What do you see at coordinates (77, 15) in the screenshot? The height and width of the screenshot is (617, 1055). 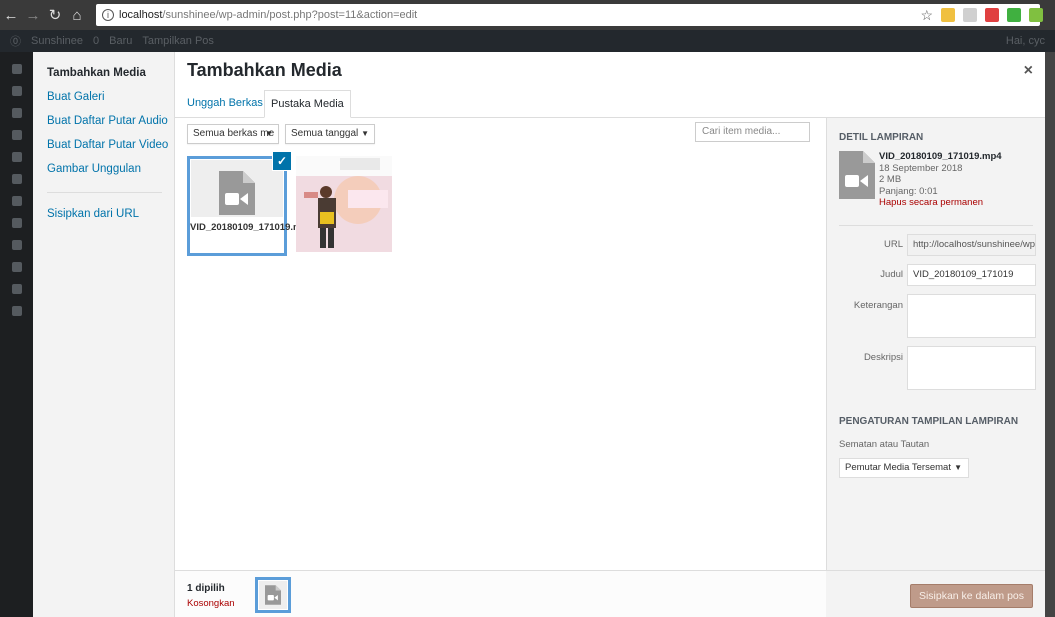 I see `home-icon: ⌂` at bounding box center [77, 15].